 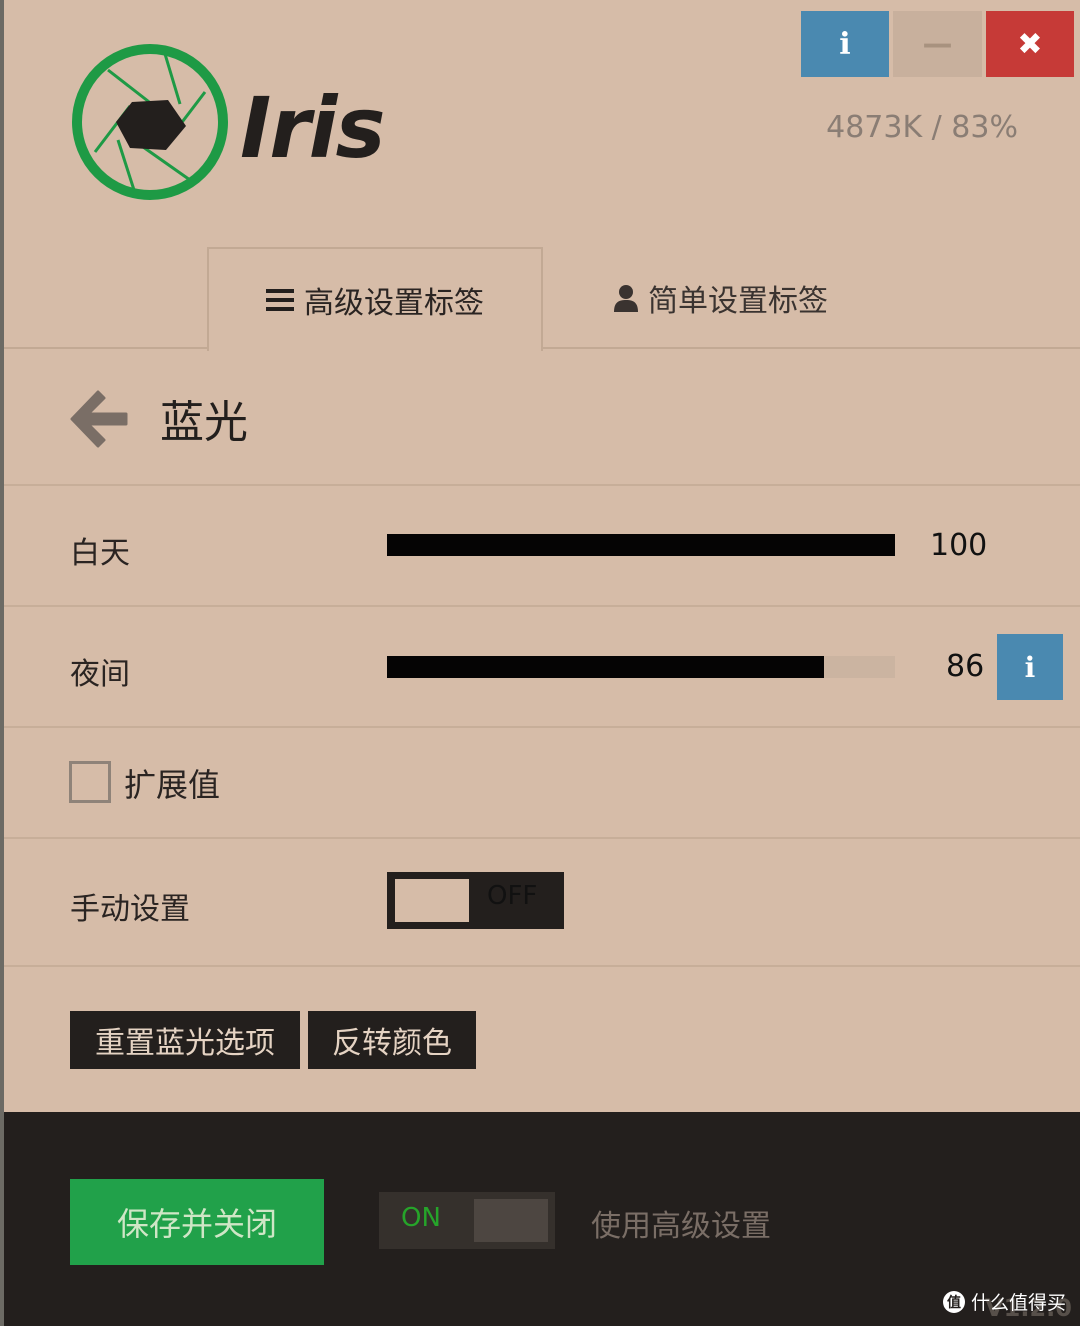 I want to click on tab-simple-settings: 简单设置标签, so click(x=721, y=297).